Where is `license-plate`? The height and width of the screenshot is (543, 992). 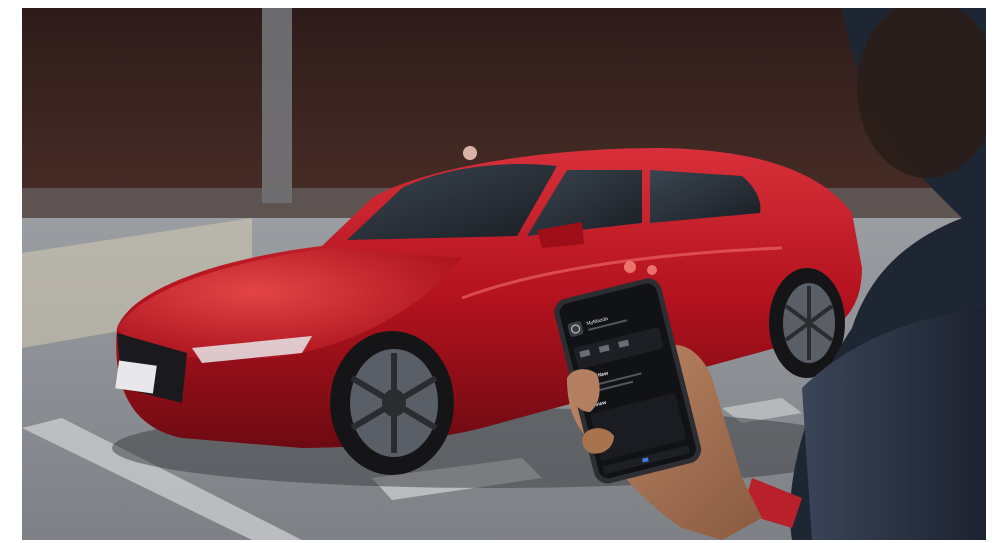 license-plate is located at coordinates (136, 377).